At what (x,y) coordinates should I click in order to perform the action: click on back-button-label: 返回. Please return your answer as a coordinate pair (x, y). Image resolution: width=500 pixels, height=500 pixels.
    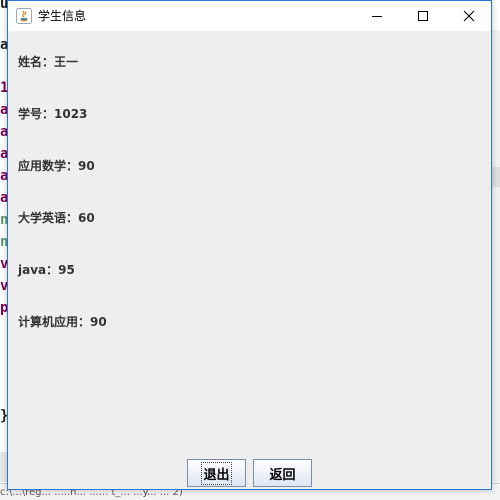
    Looking at the image, I should click on (282, 475).